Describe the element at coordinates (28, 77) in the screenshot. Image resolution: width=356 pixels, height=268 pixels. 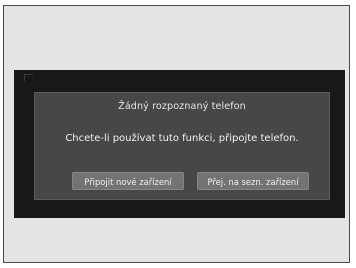
I see `status-corner-icon` at that location.